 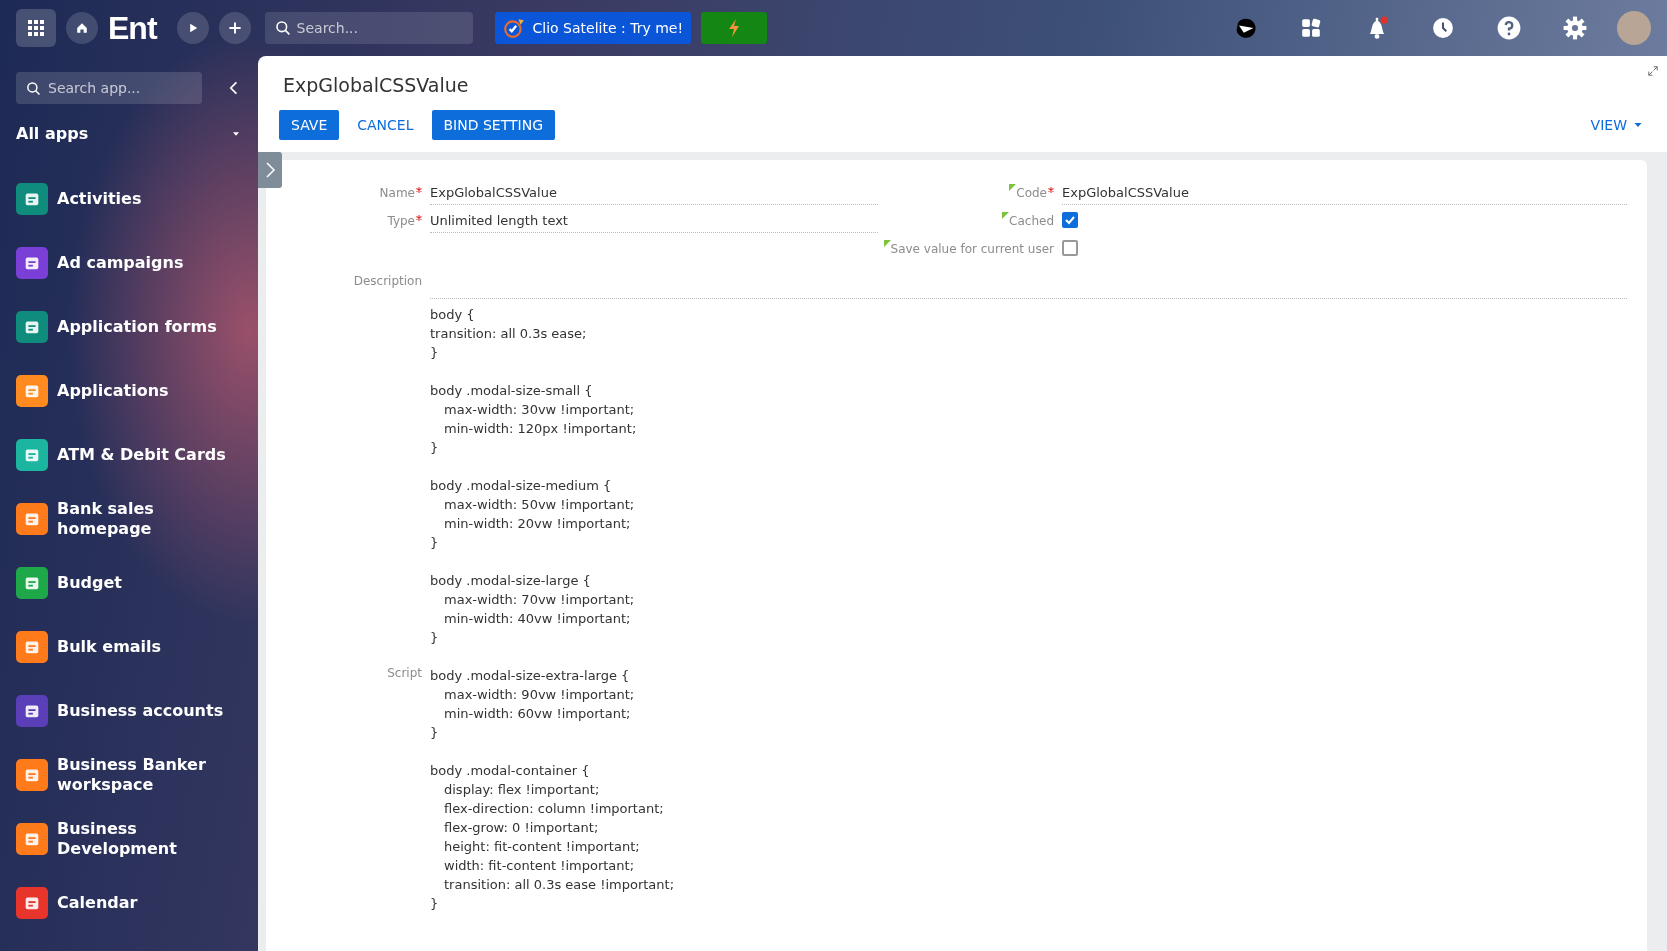 What do you see at coordinates (99, 199) in the screenshot?
I see `sidebar-item: Activities` at bounding box center [99, 199].